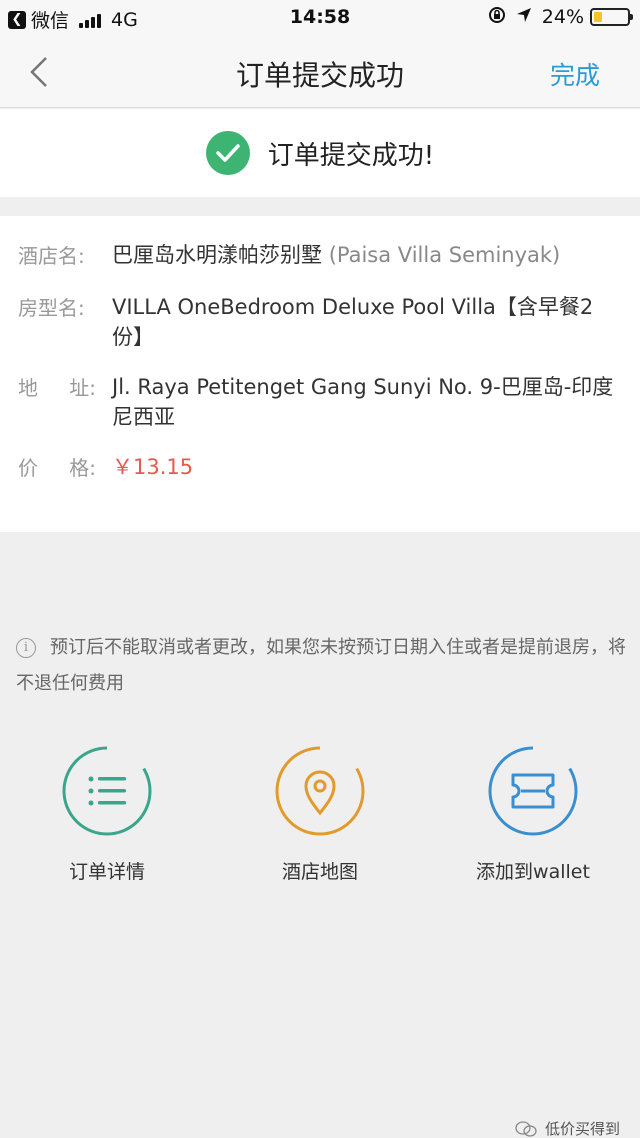  What do you see at coordinates (65, 468) in the screenshot?
I see `price-label: 价格` at bounding box center [65, 468].